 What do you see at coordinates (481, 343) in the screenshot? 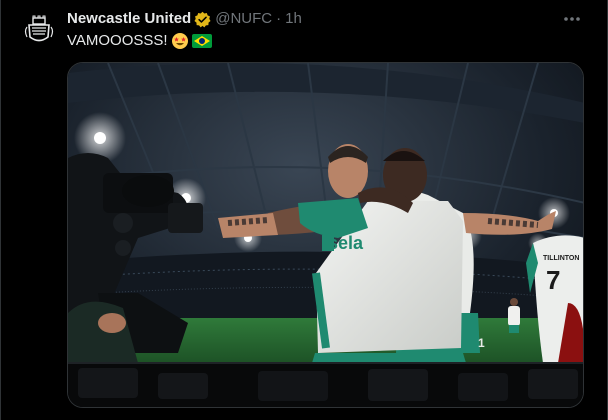
I see `svg-text: 1` at bounding box center [481, 343].